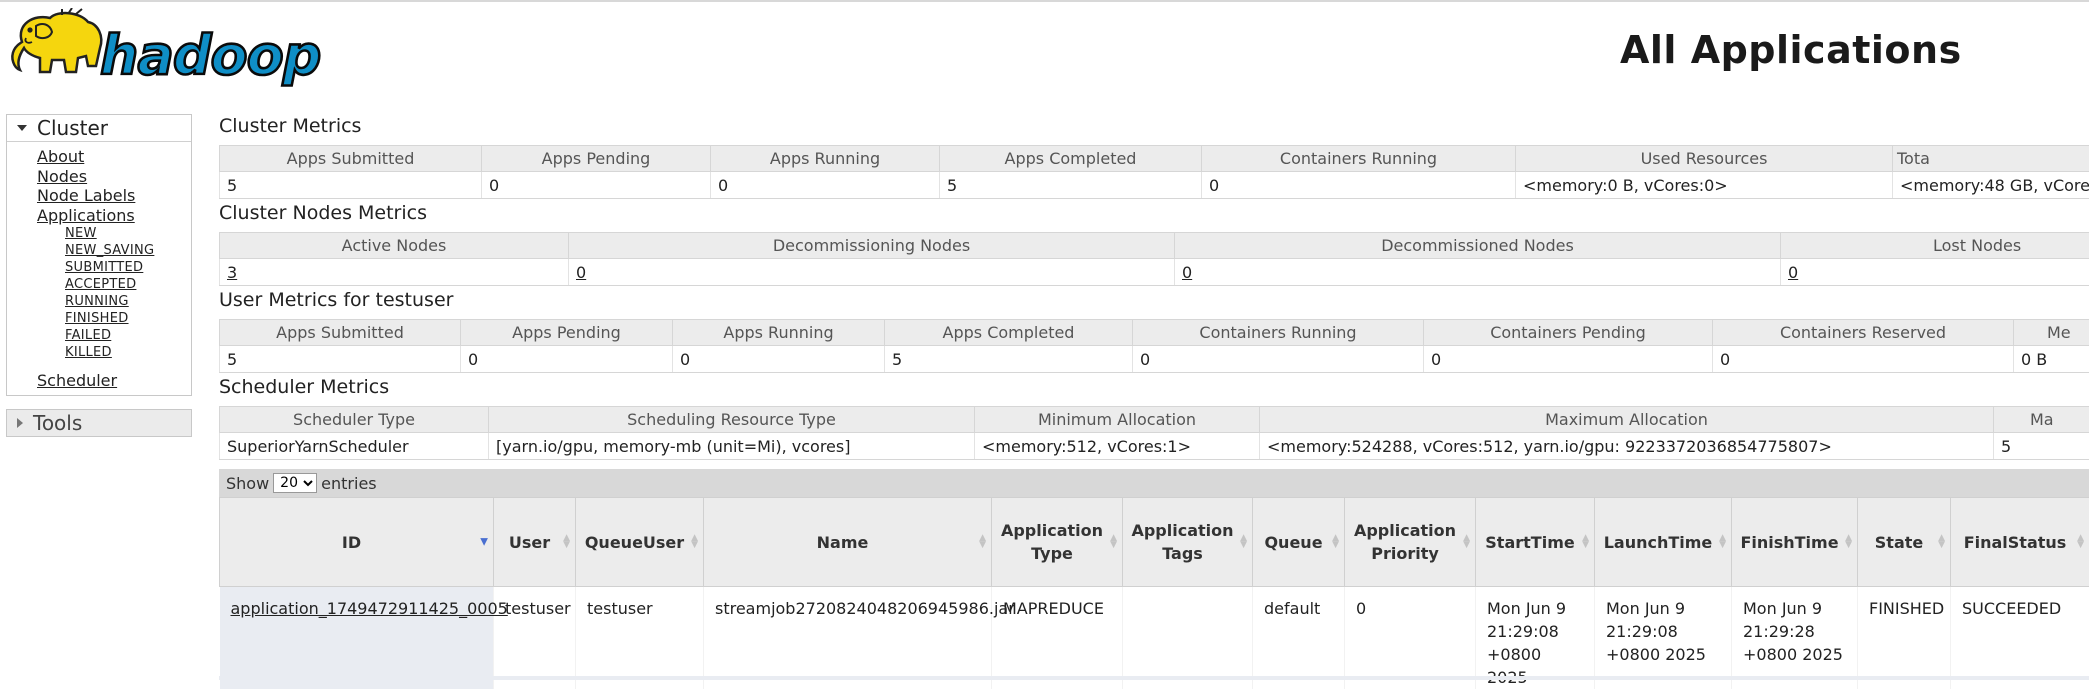 The height and width of the screenshot is (689, 2089). Describe the element at coordinates (1299, 542) in the screenshot. I see `col-header-queue: Queue▲▼` at that location.